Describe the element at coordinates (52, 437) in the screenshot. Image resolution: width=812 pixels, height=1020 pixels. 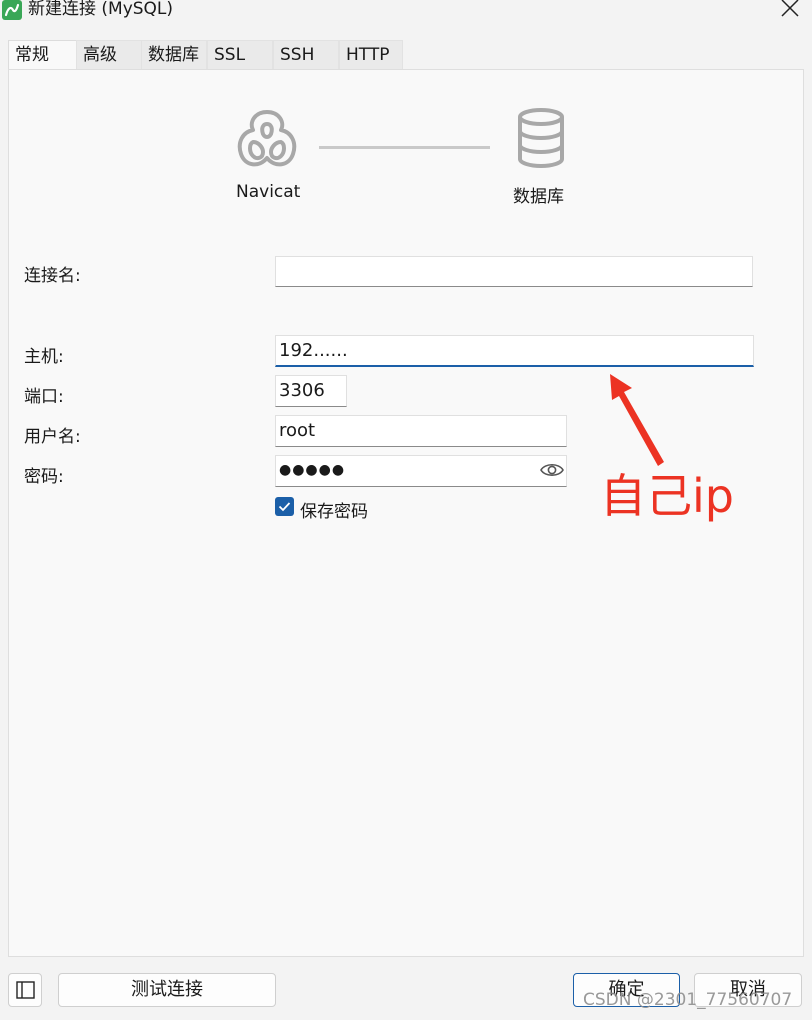
I see `username-label: 用户名:` at that location.